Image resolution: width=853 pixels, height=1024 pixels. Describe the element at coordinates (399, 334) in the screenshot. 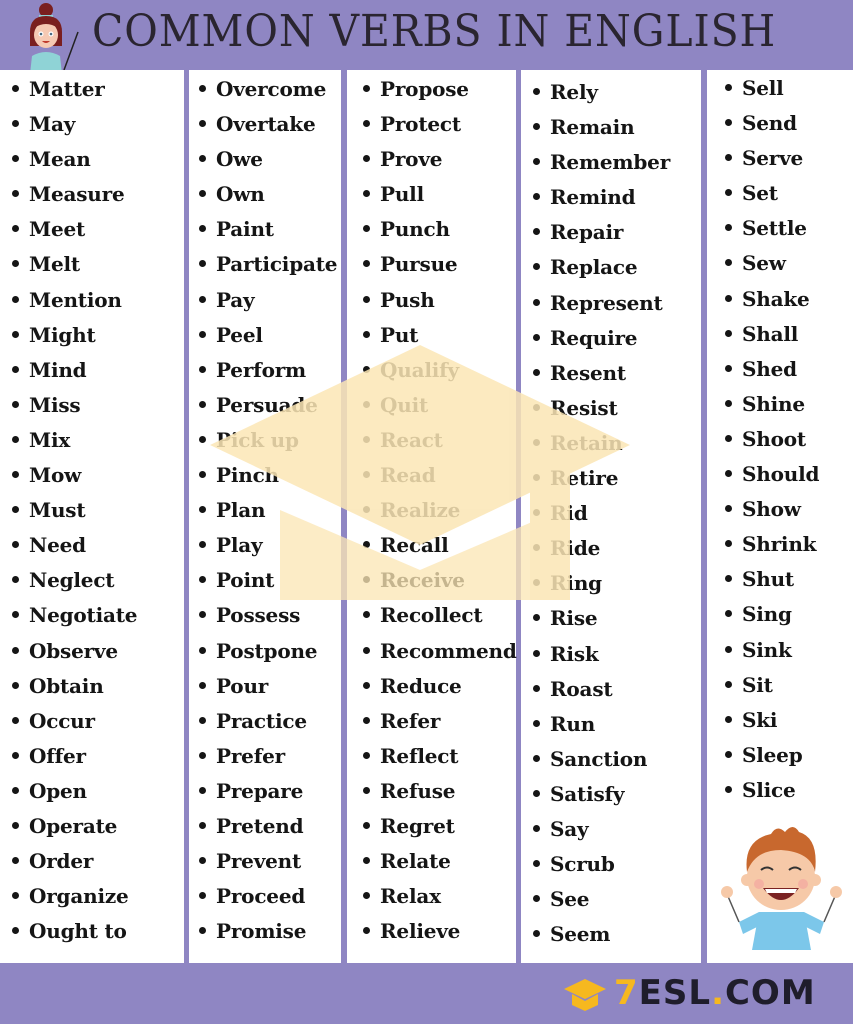

I see `verb-label: Put` at that location.